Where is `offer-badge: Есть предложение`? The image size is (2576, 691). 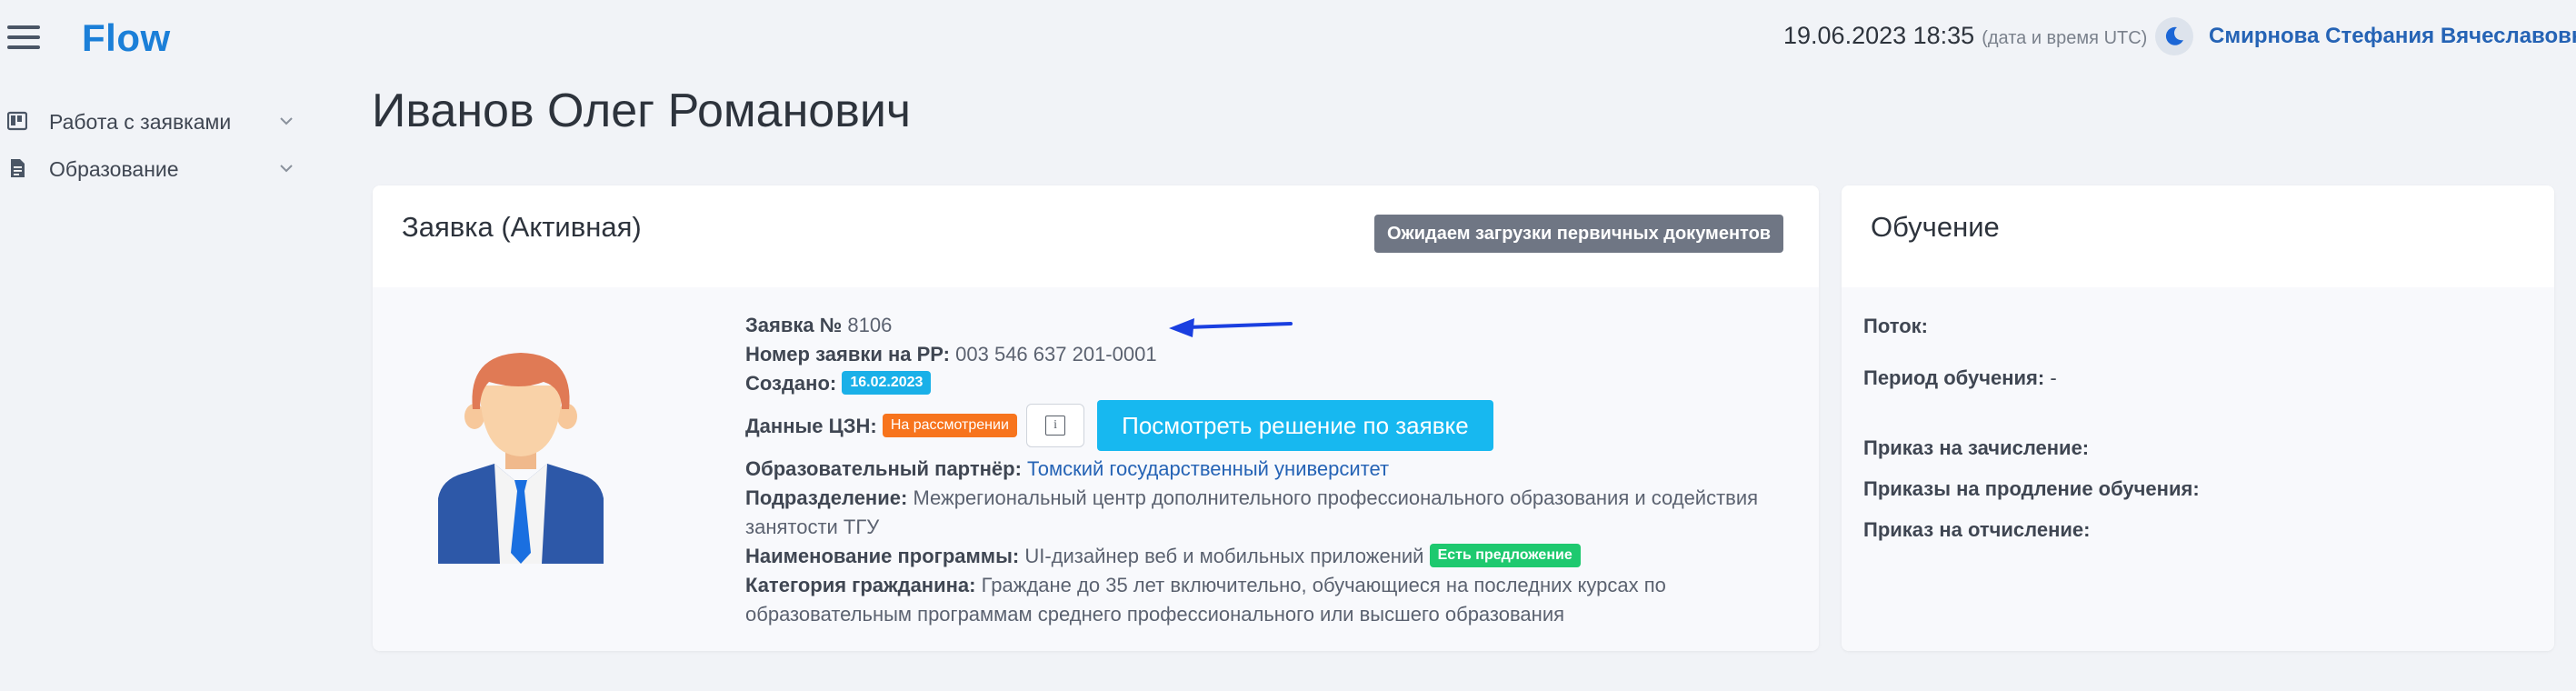
offer-badge: Есть предложение is located at coordinates (1505, 556).